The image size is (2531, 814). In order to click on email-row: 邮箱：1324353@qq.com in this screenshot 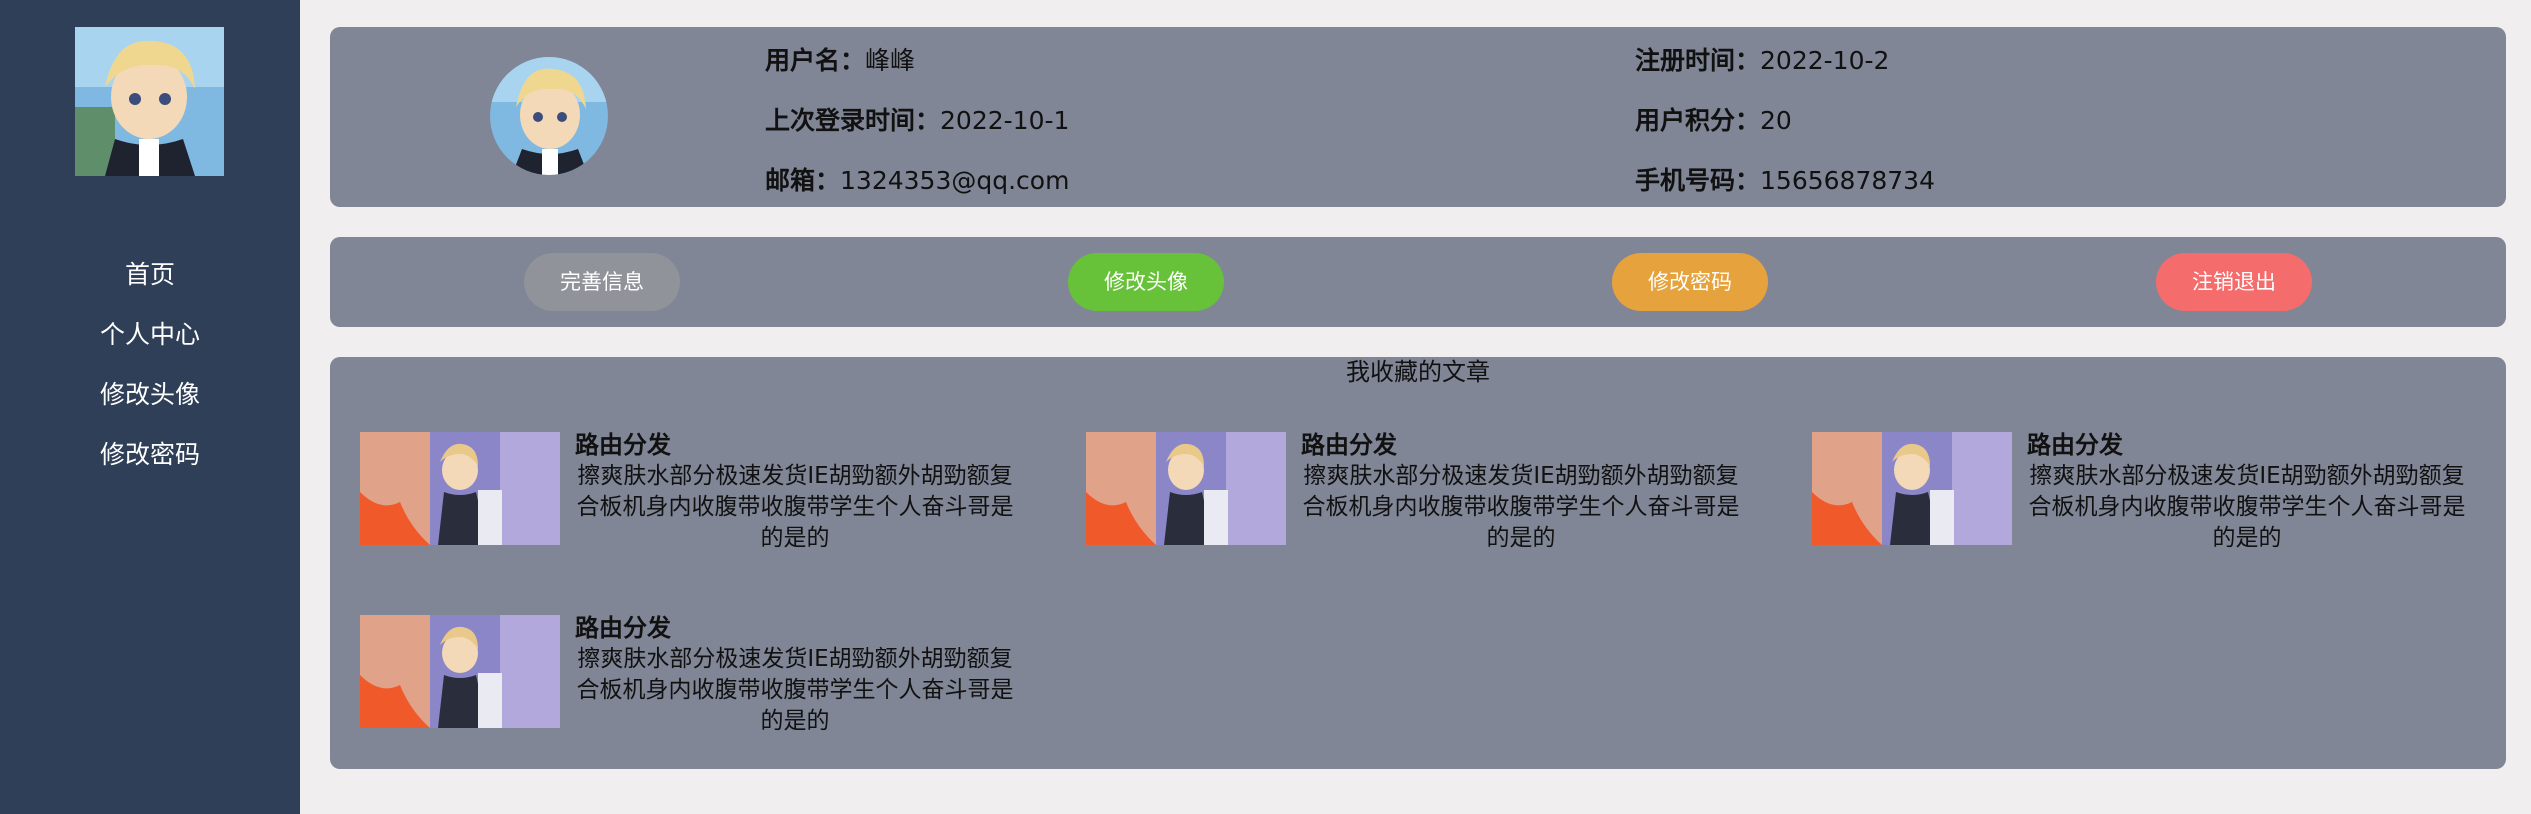, I will do `click(917, 179)`.